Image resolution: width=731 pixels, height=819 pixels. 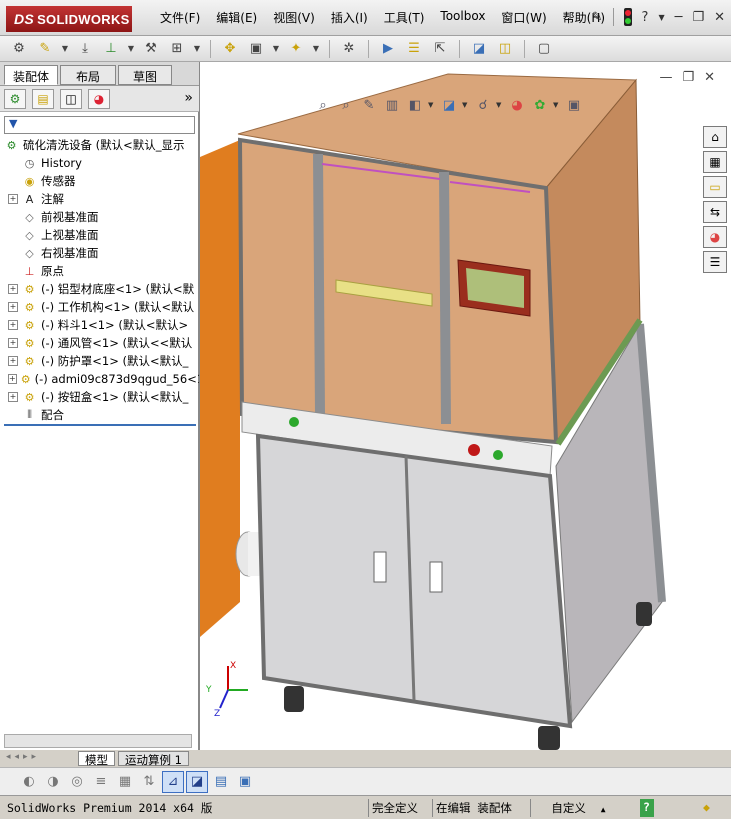 I want to click on tree-item: + ⚙ (-) 料斗1<1> (默认<默认>, so click(x=99, y=325).